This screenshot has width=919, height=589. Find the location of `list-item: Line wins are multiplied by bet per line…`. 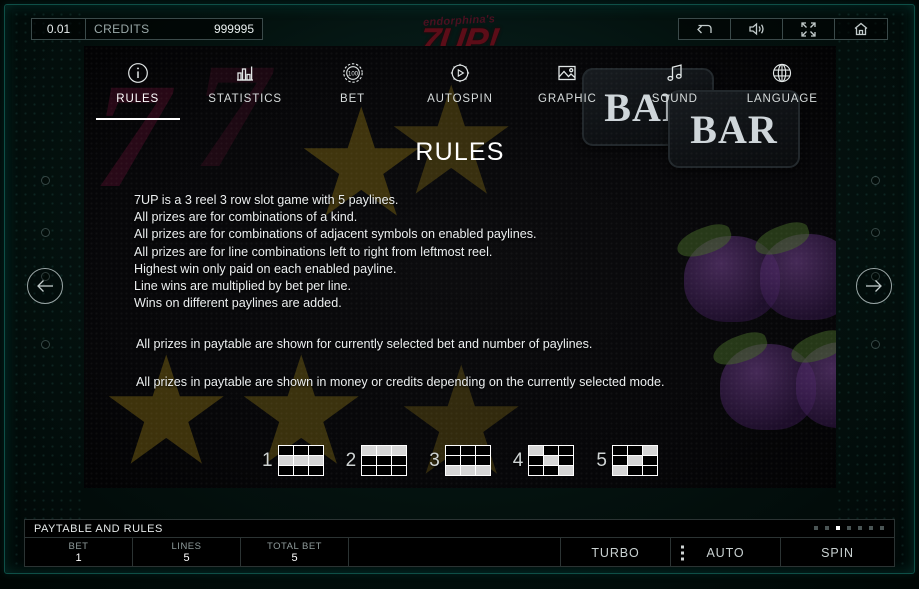

list-item: Line wins are multiplied by bet per line… is located at coordinates (243, 286).